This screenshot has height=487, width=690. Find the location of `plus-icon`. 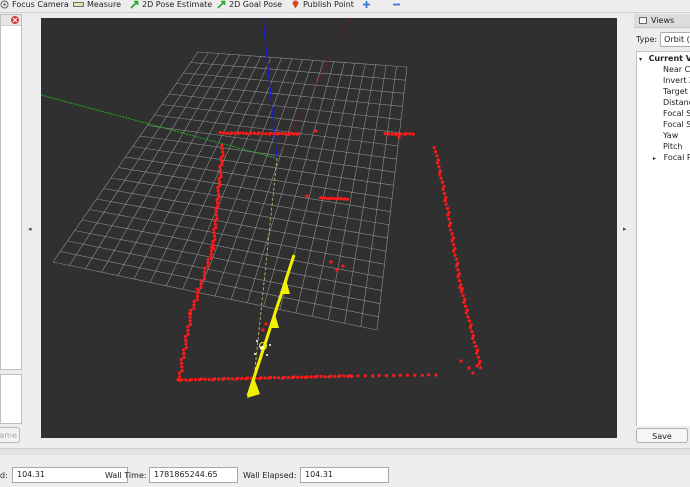

plus-icon is located at coordinates (366, 4).